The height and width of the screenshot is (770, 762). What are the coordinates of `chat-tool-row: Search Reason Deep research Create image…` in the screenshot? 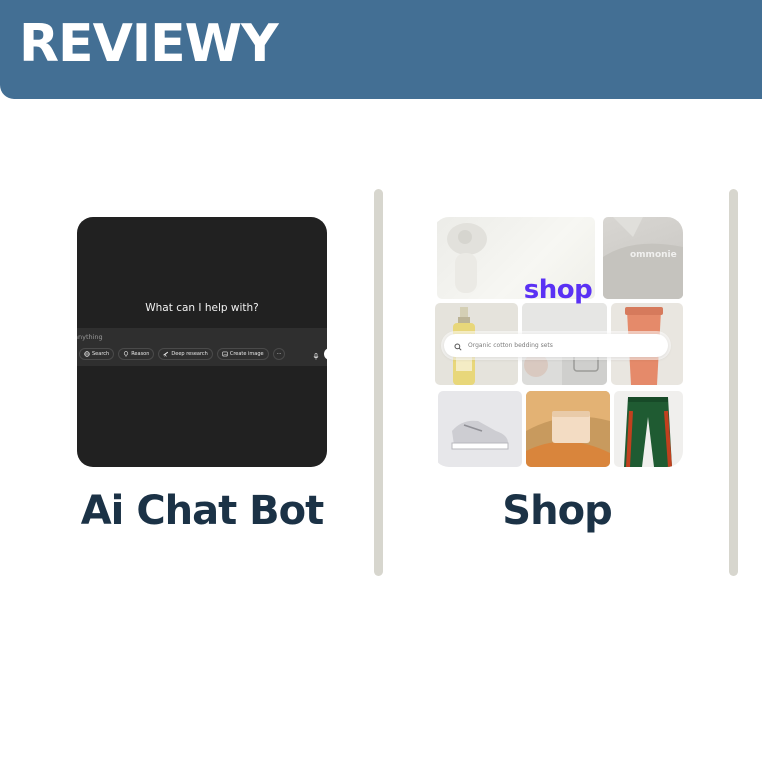 It's located at (182, 354).